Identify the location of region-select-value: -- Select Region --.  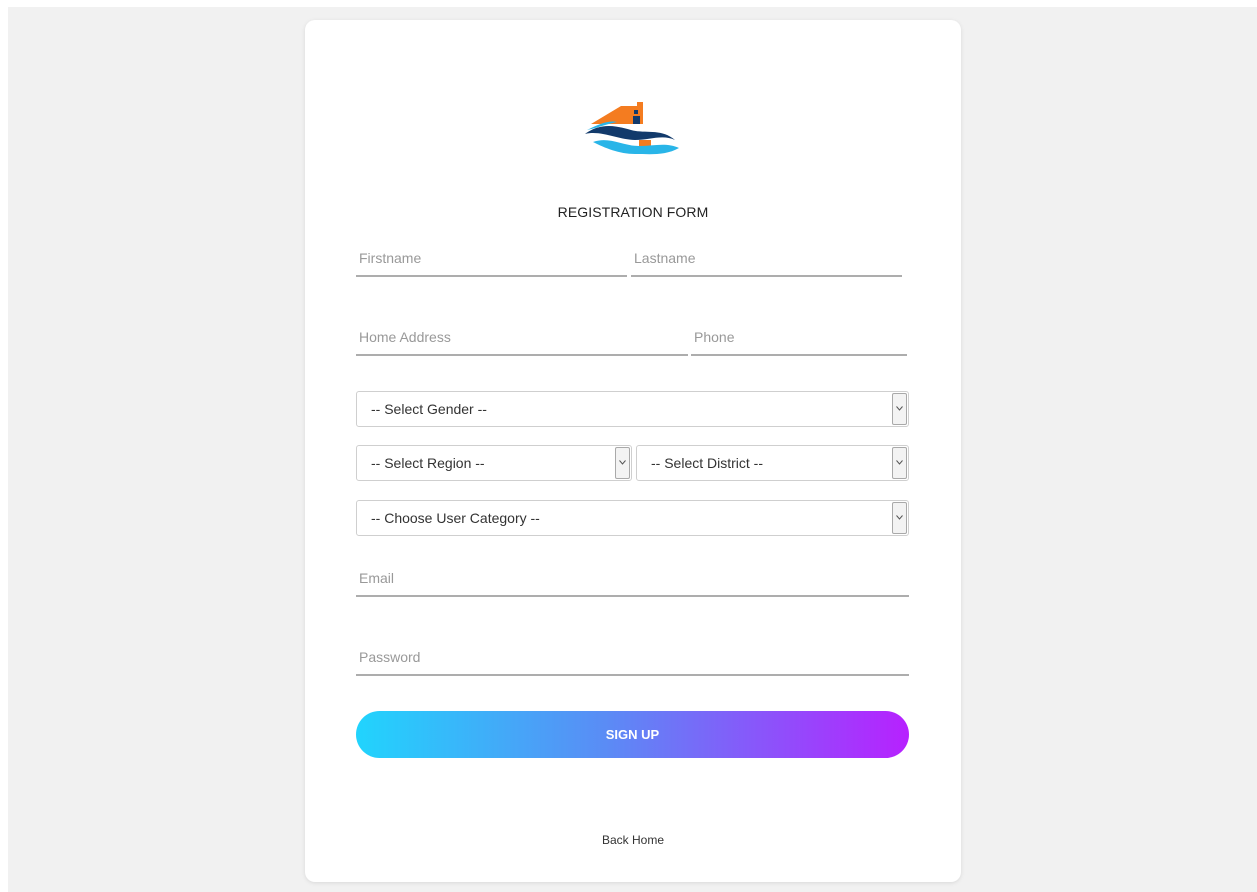
(428, 463).